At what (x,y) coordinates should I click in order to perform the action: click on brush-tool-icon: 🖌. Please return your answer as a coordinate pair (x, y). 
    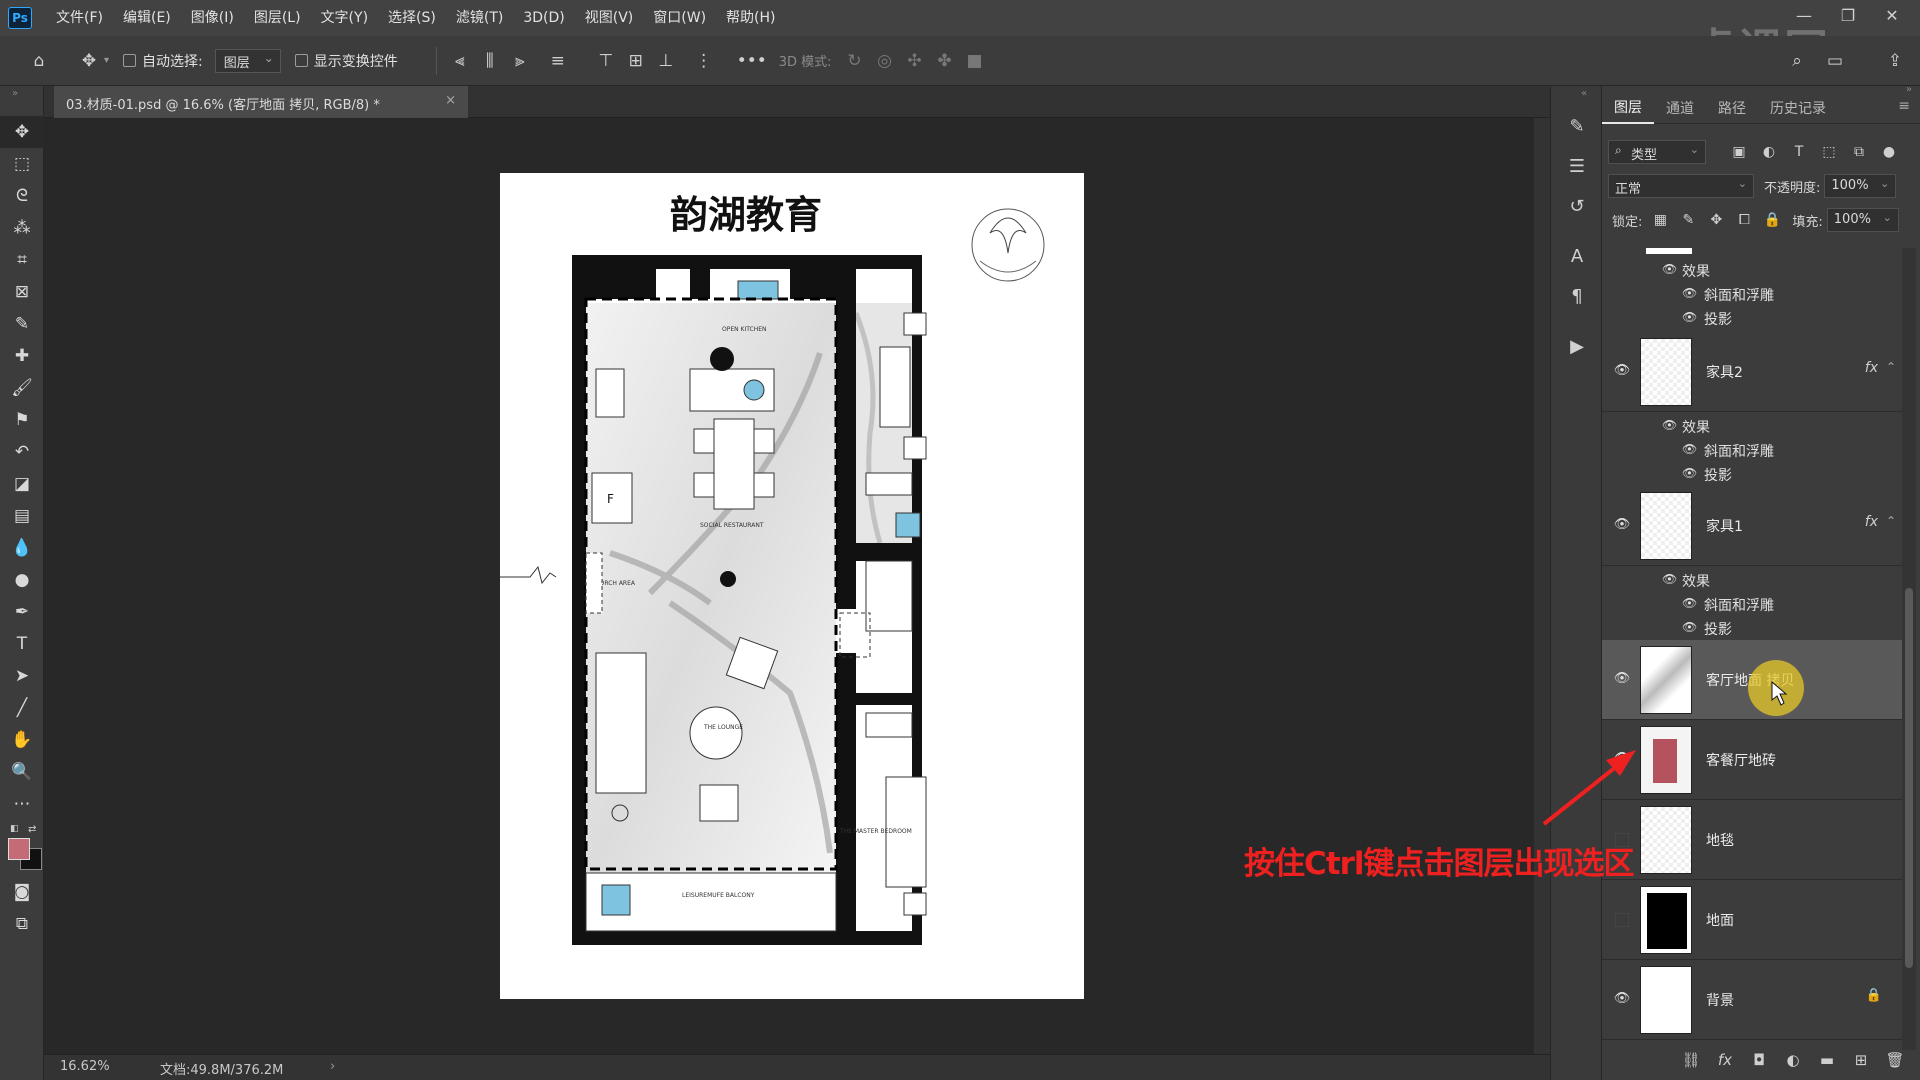
    Looking at the image, I should click on (22, 388).